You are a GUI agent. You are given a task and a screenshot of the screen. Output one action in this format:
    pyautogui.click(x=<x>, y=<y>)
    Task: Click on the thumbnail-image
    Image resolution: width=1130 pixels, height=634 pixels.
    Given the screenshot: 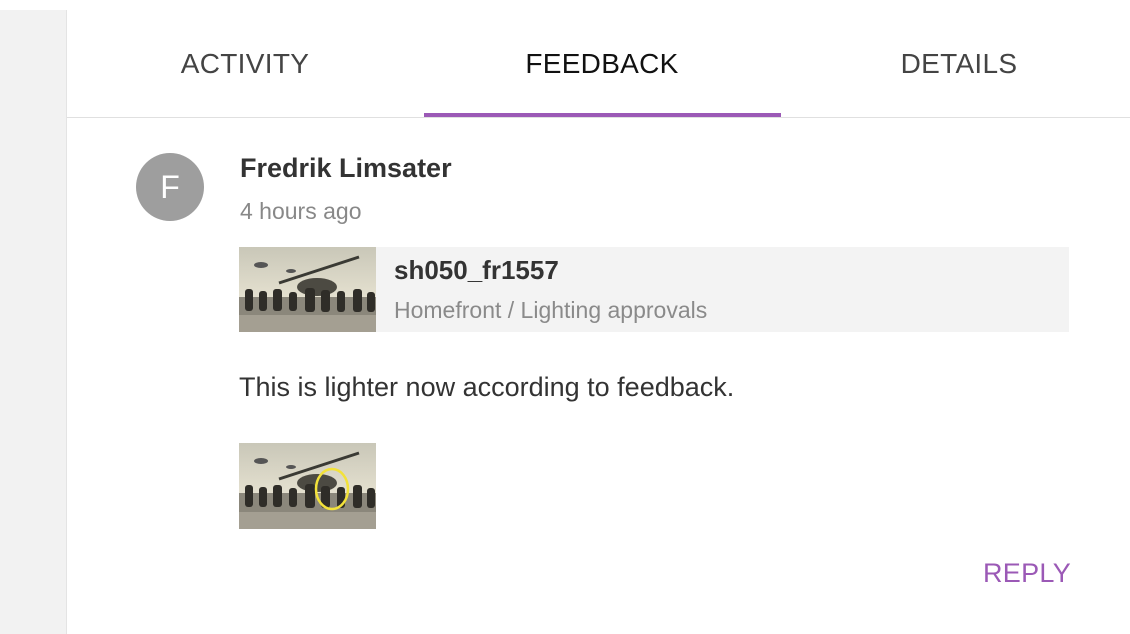 What is the action you would take?
    pyautogui.click(x=307, y=289)
    